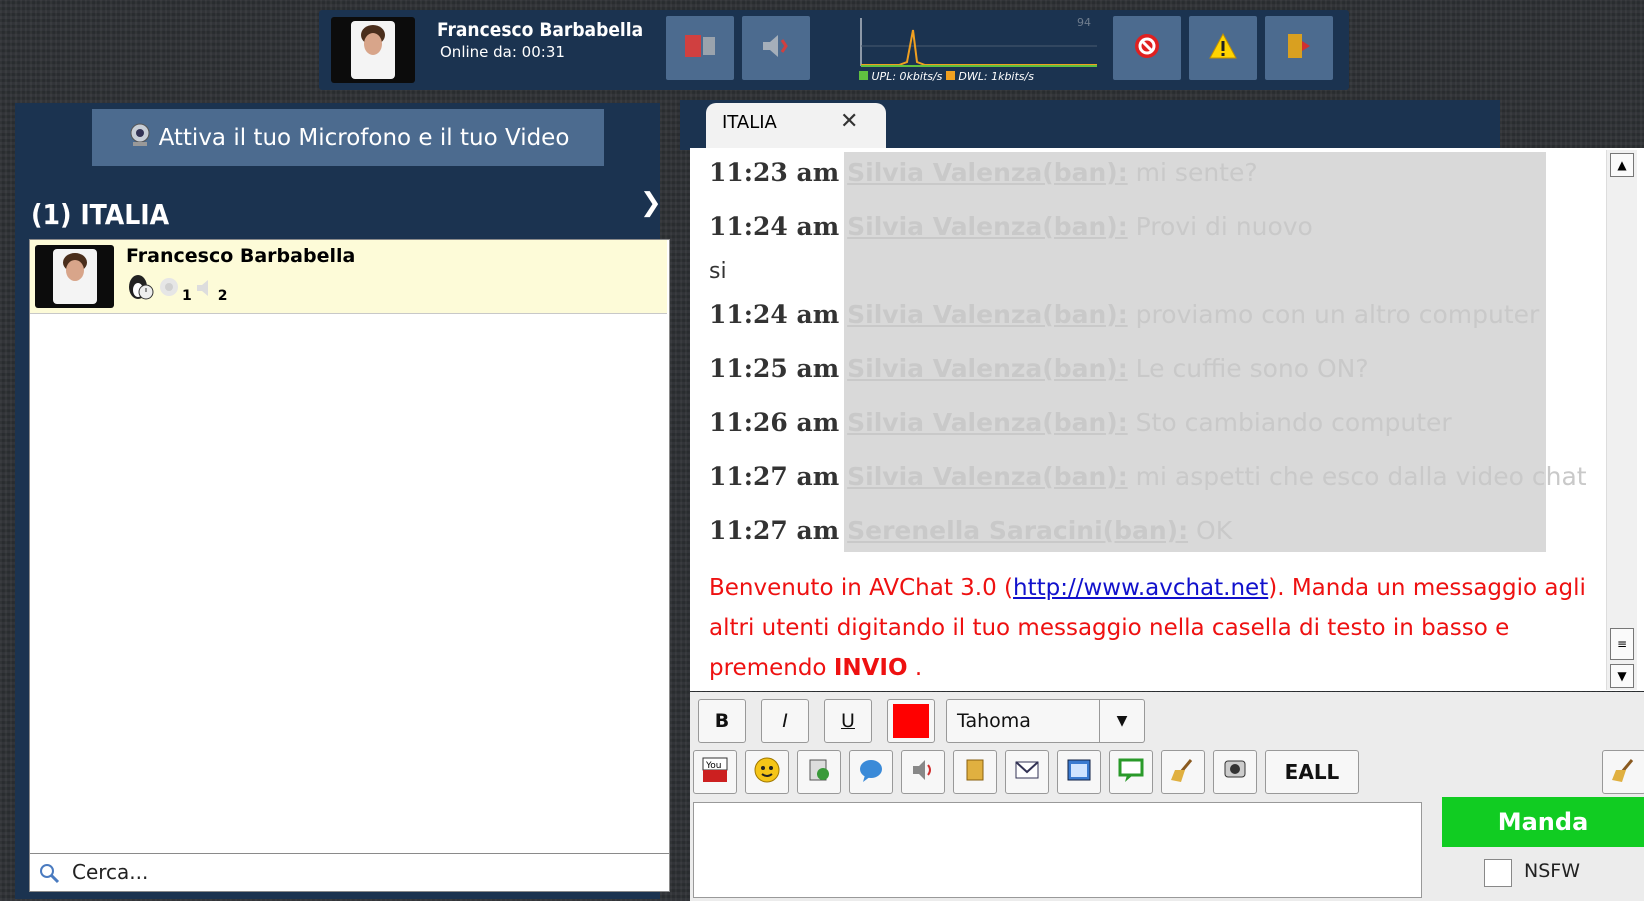  What do you see at coordinates (1337, 314) in the screenshot?
I see `message-text: proviamo con un altro computer` at bounding box center [1337, 314].